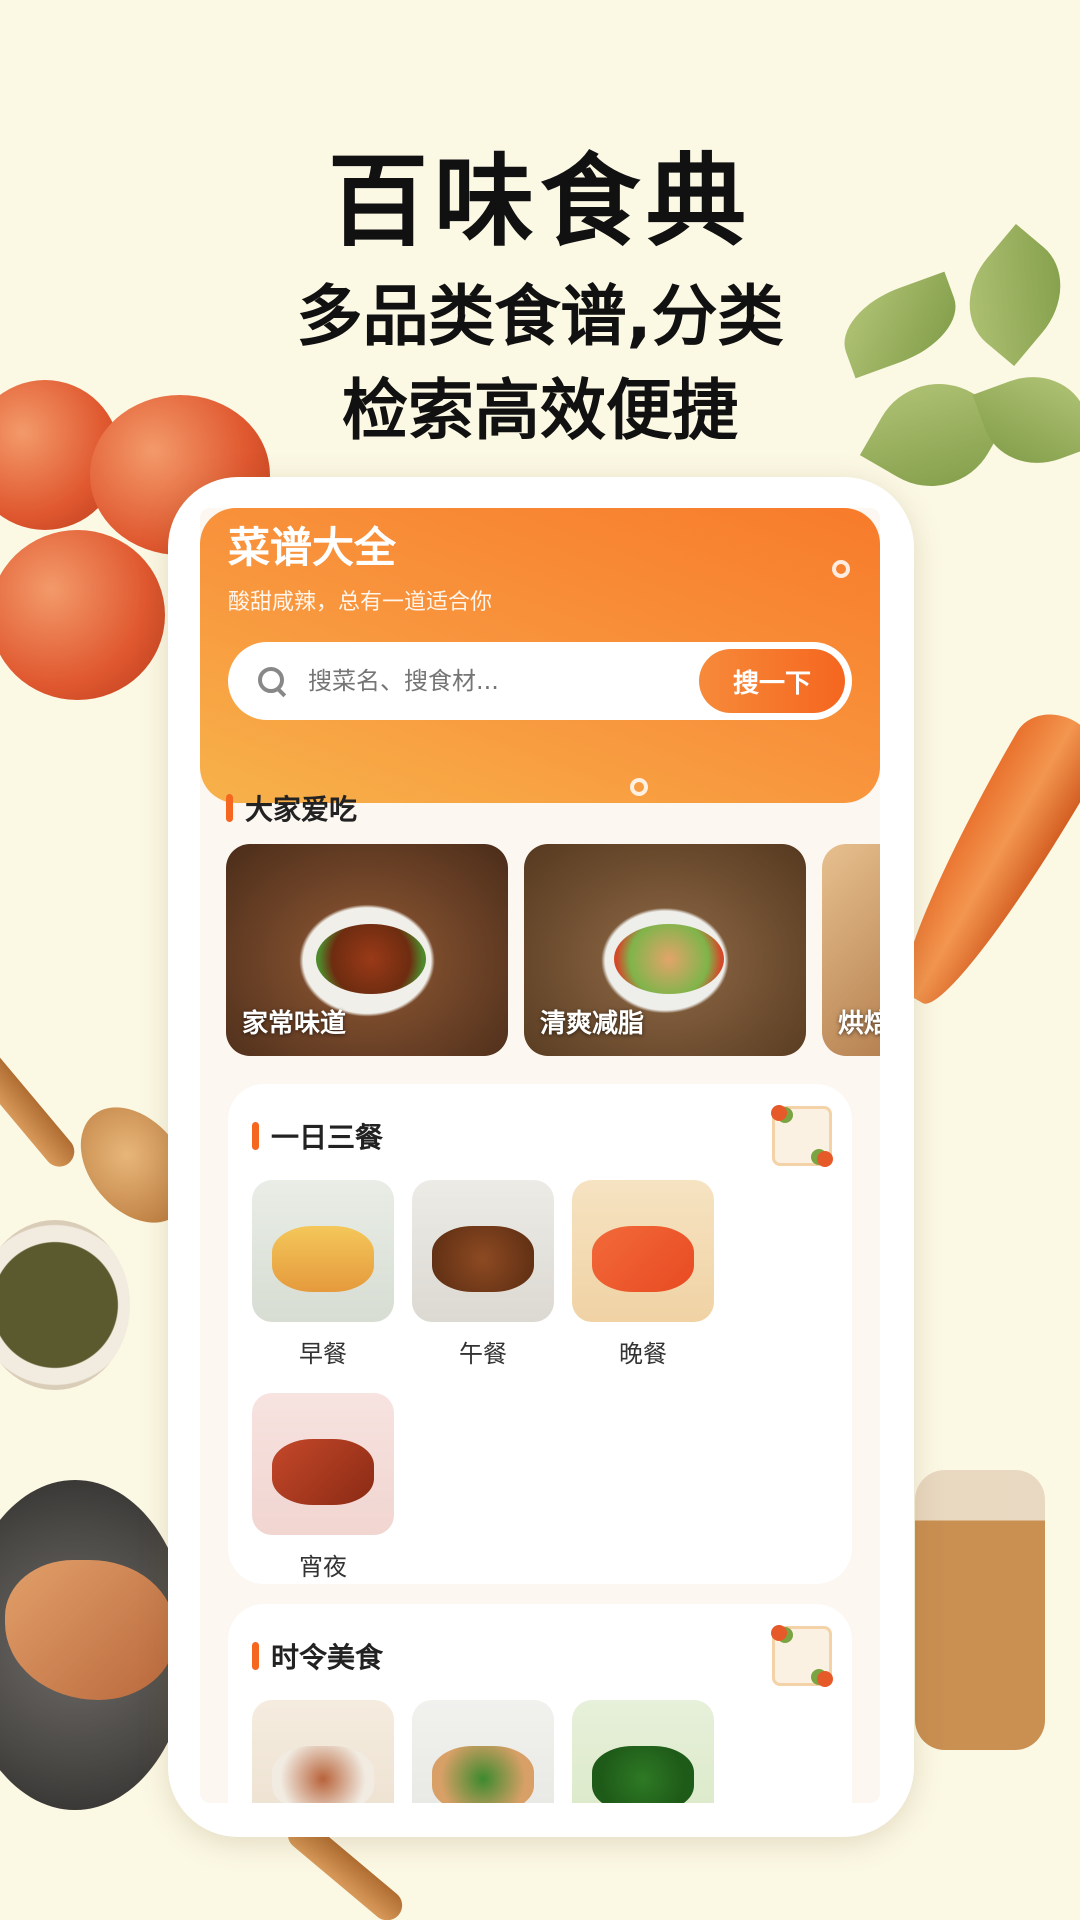 This screenshot has width=1080, height=1920. I want to click on seasonal-grid, so click(563, 1751).